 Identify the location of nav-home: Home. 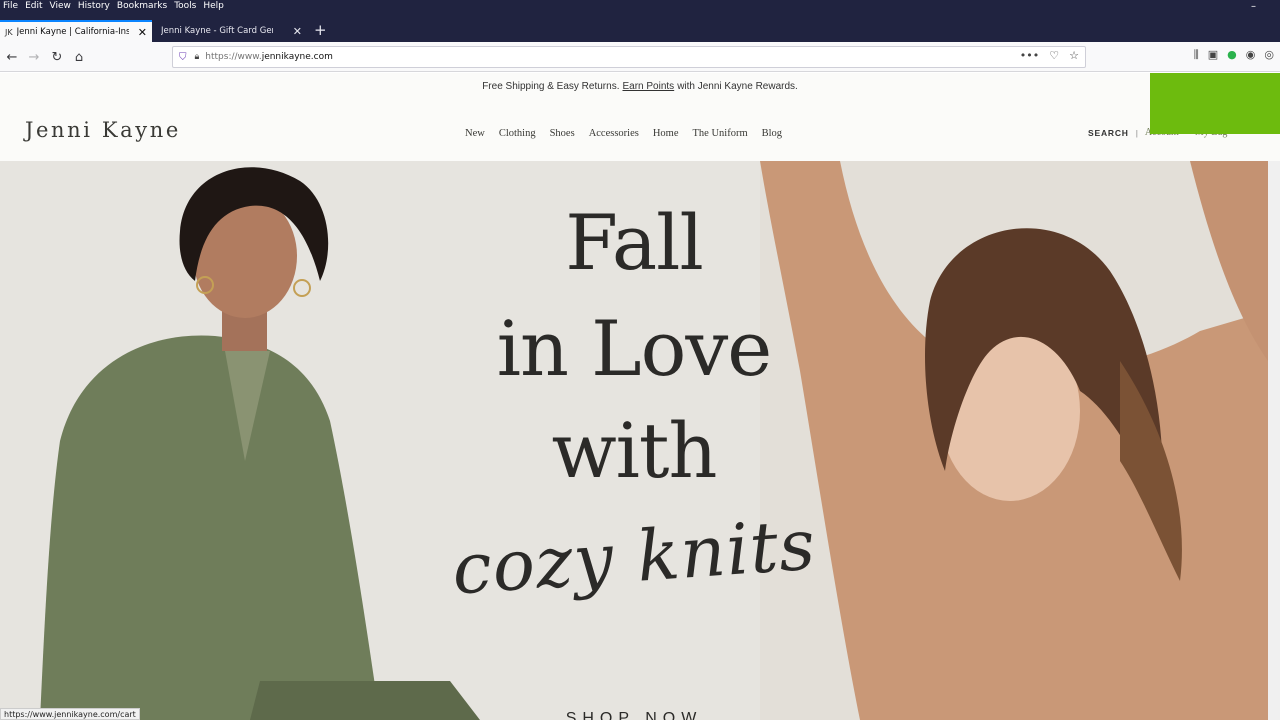
(666, 133).